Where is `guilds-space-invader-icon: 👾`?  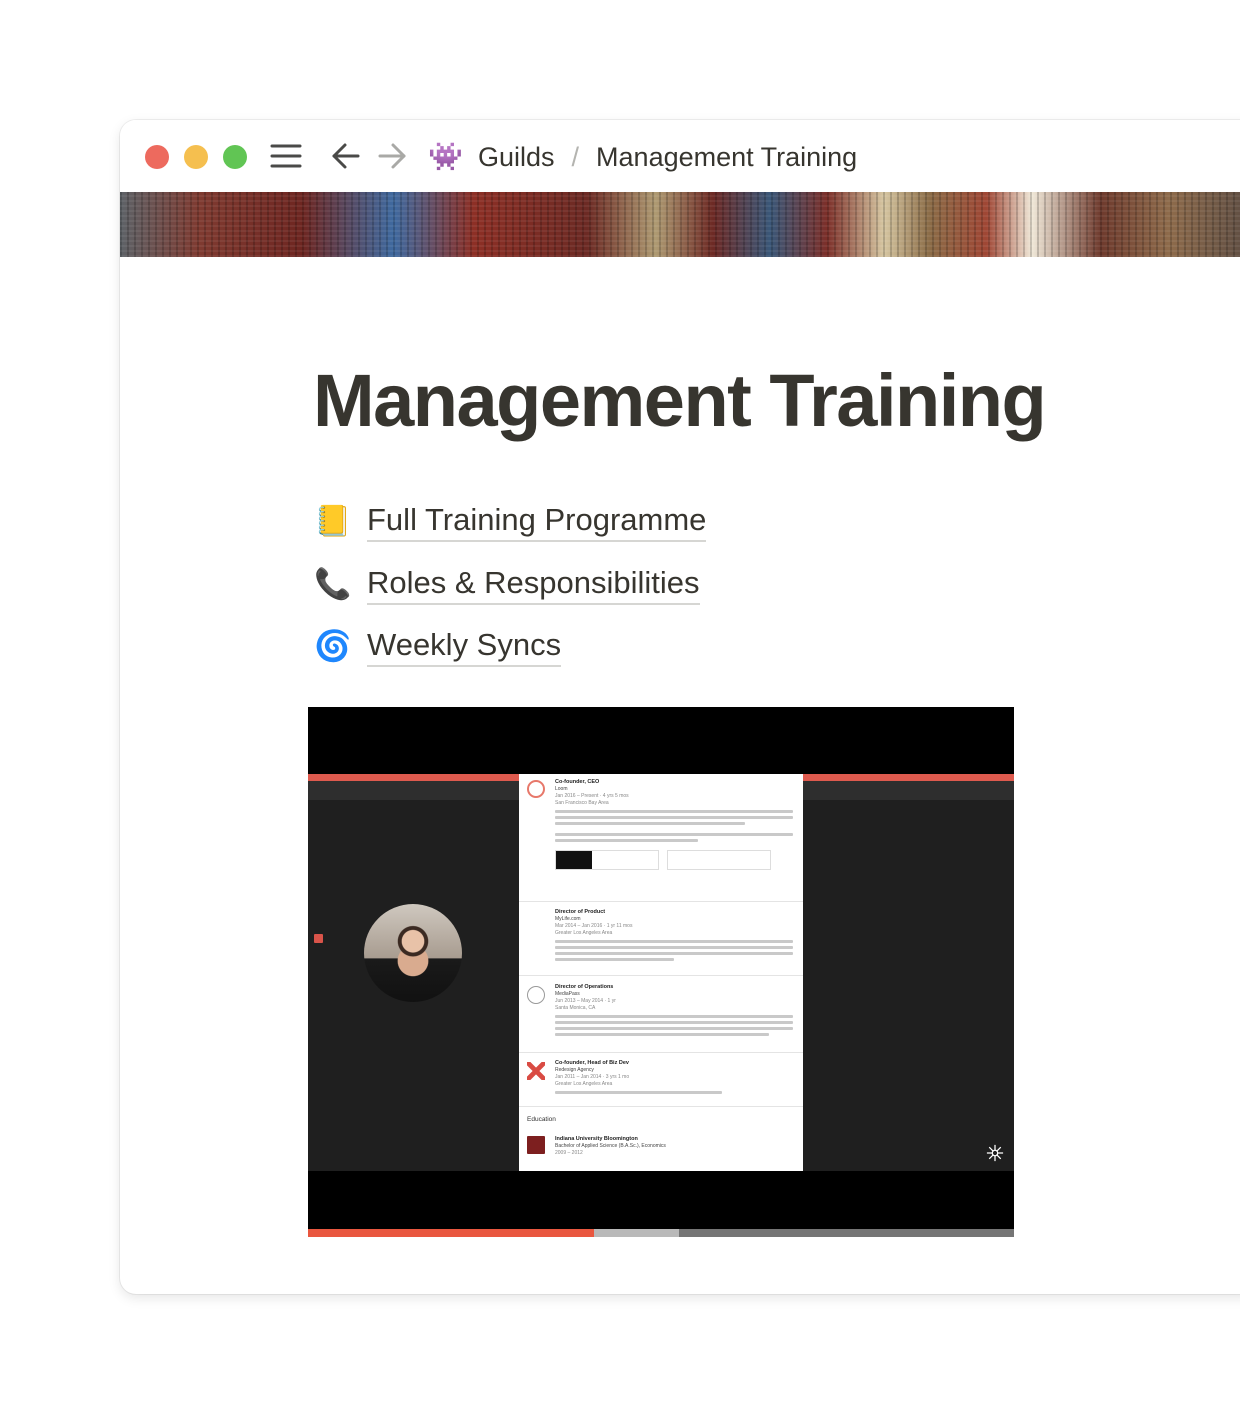
guilds-space-invader-icon: 👾 is located at coordinates (445, 156).